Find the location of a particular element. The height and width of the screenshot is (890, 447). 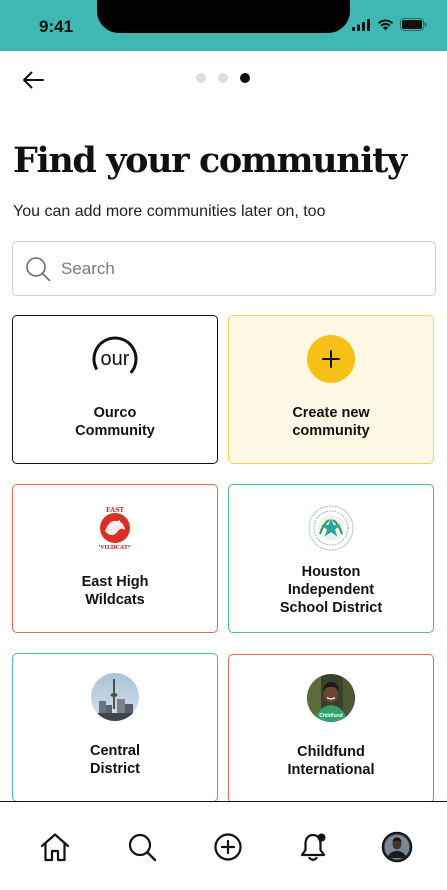

status-bar: 9:41 is located at coordinates (223, 25).